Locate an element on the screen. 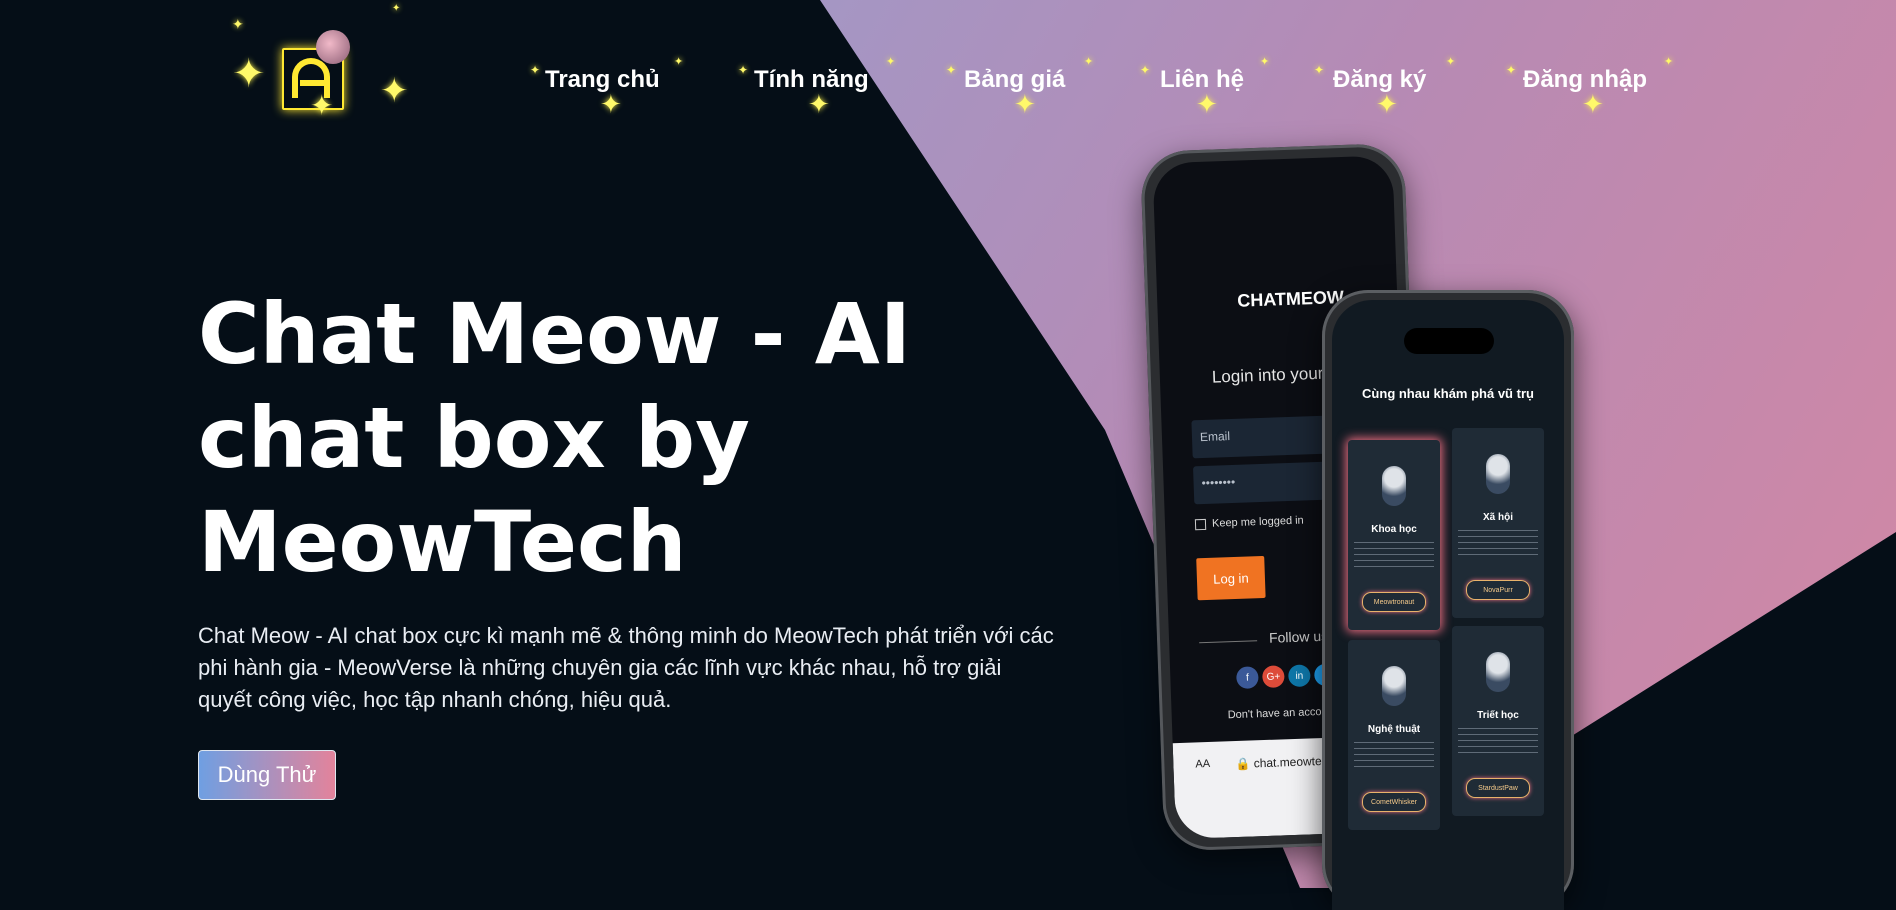 This screenshot has width=1896, height=910. app-logo: CHATMEOW is located at coordinates (1290, 298).